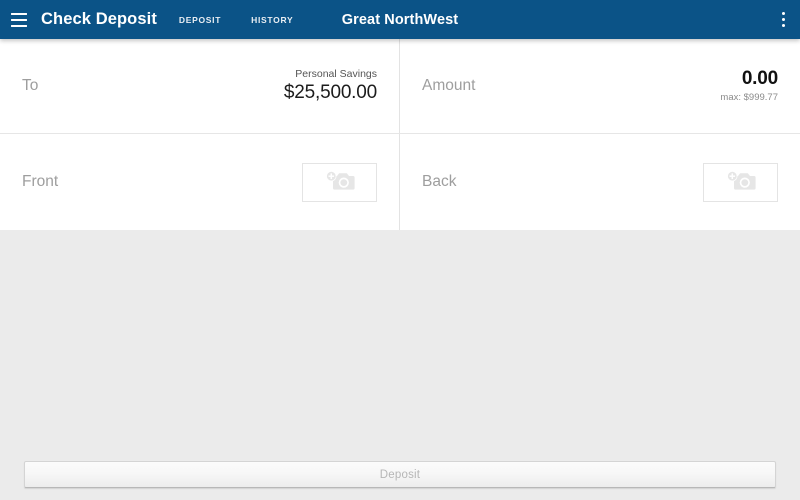 The width and height of the screenshot is (800, 500). I want to click on to-value-group: Personal Savings $25,500.00, so click(330, 86).